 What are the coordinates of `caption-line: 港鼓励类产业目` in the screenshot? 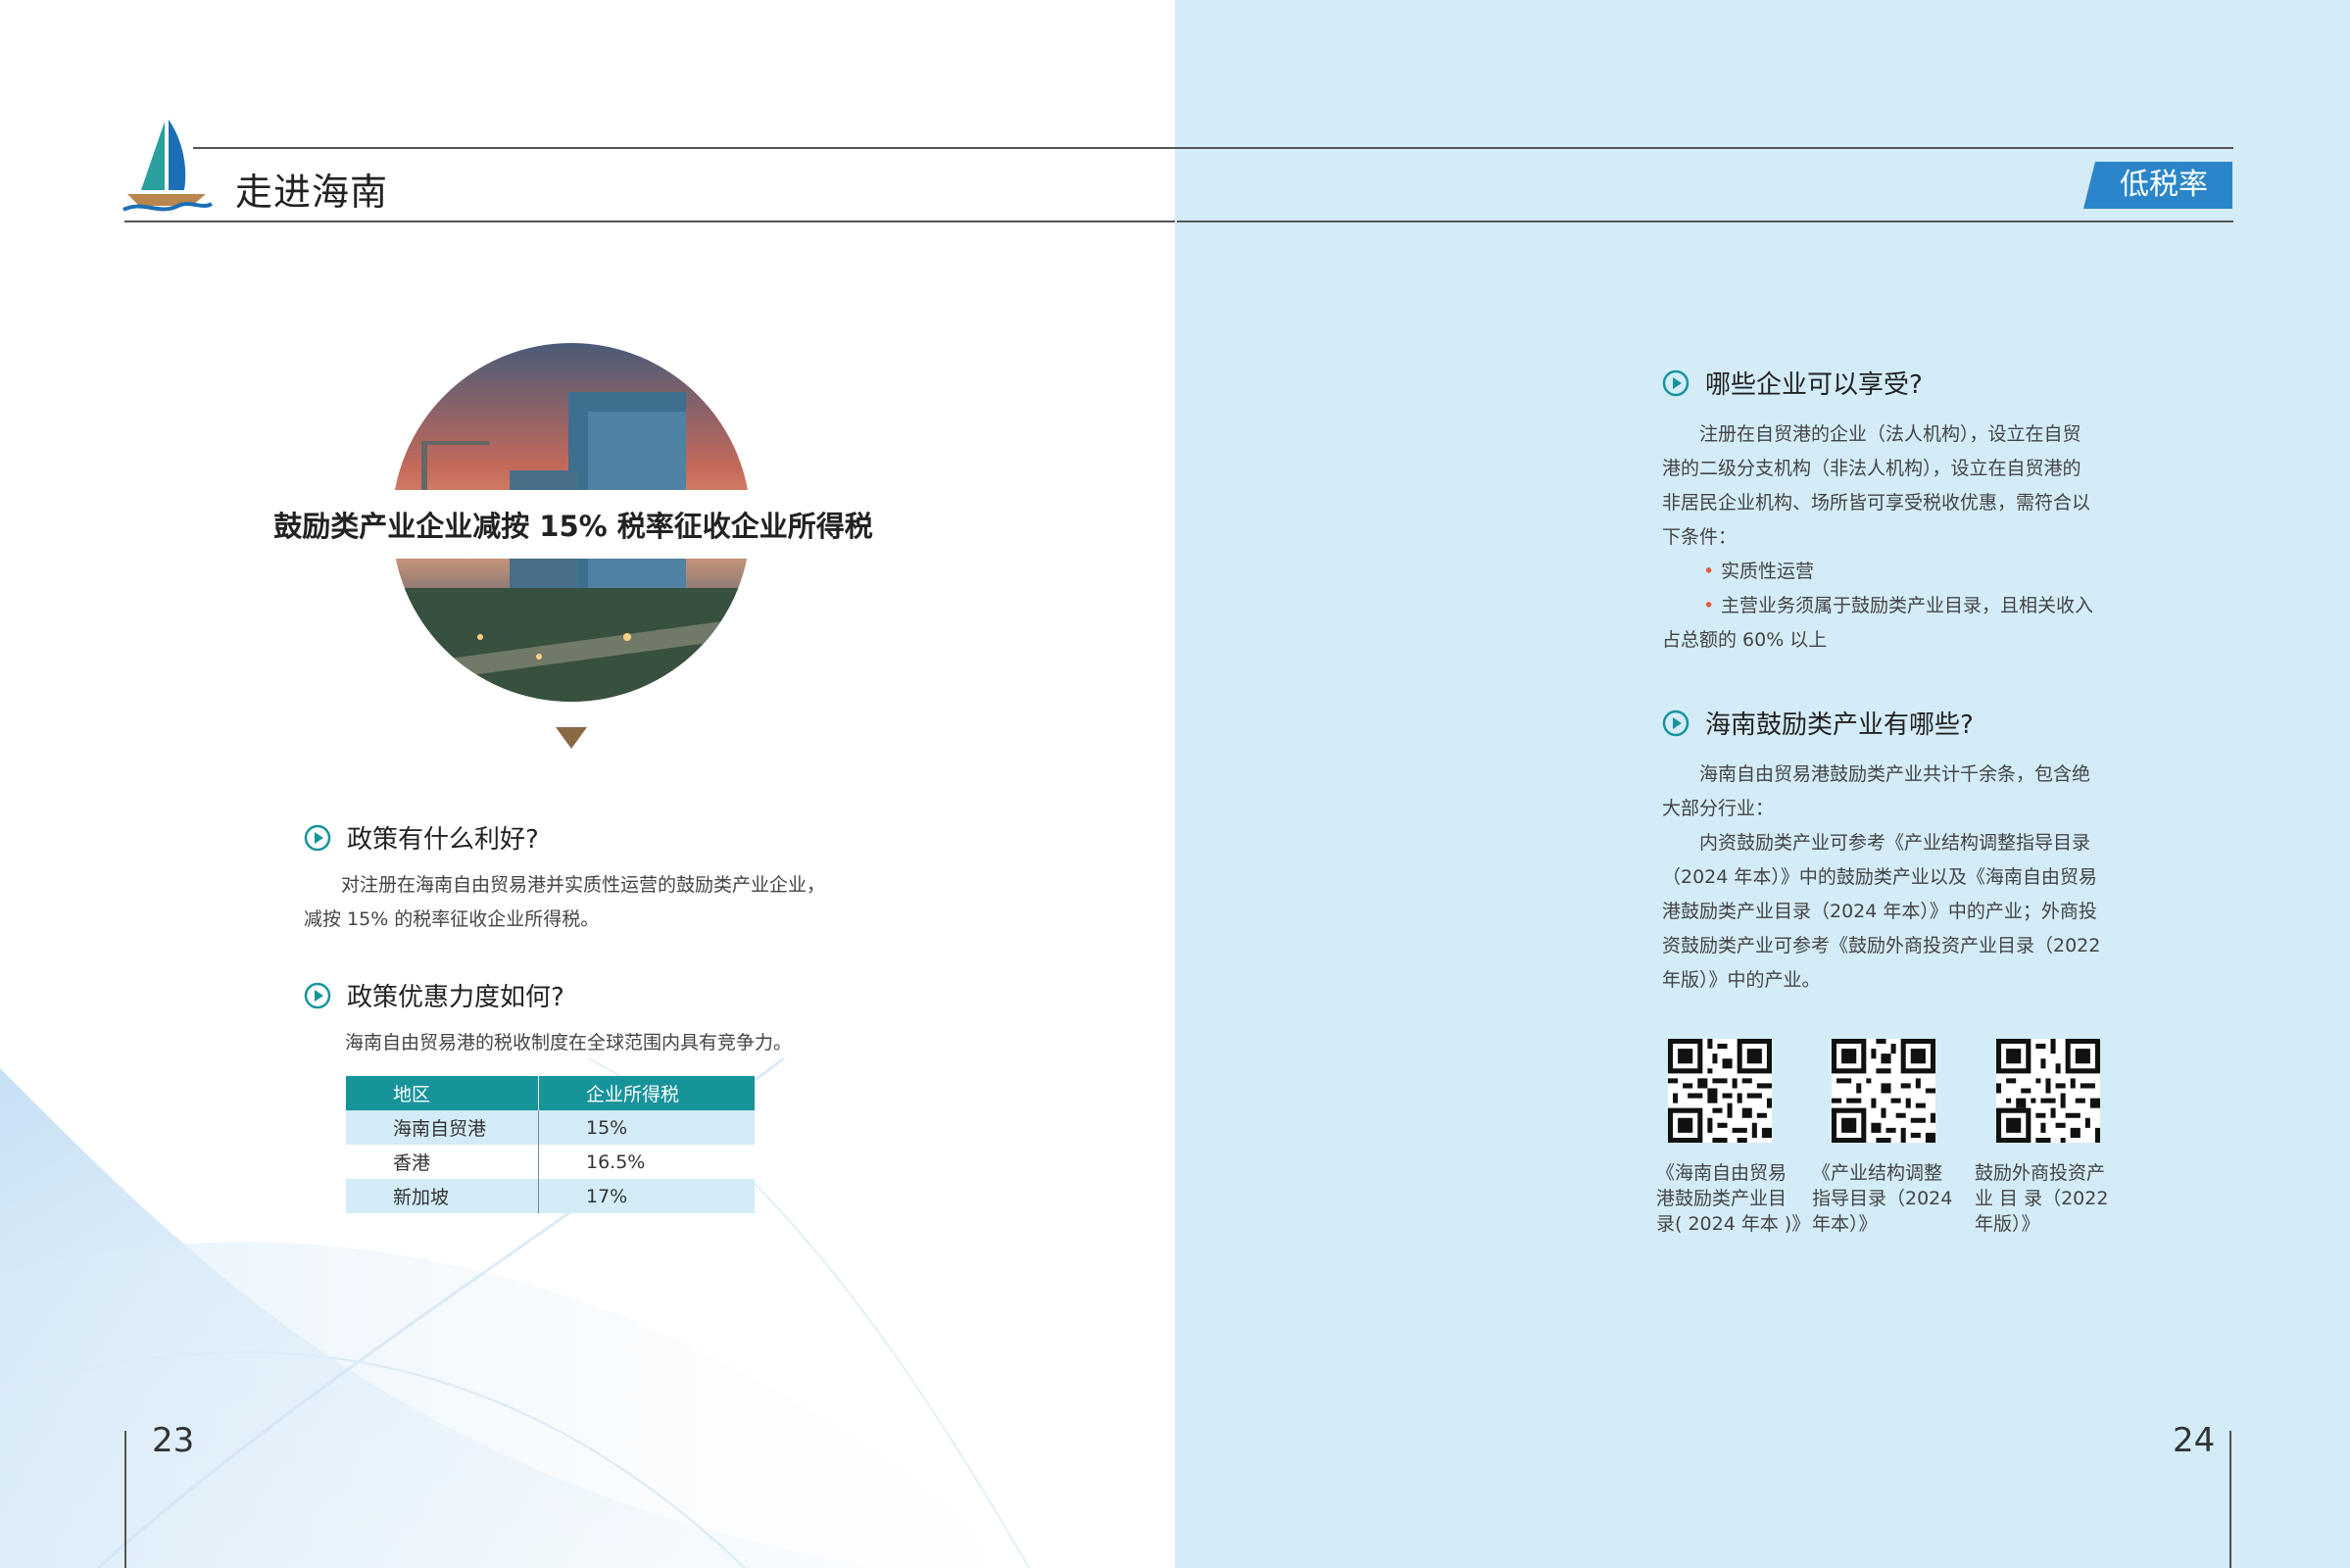 It's located at (1721, 1198).